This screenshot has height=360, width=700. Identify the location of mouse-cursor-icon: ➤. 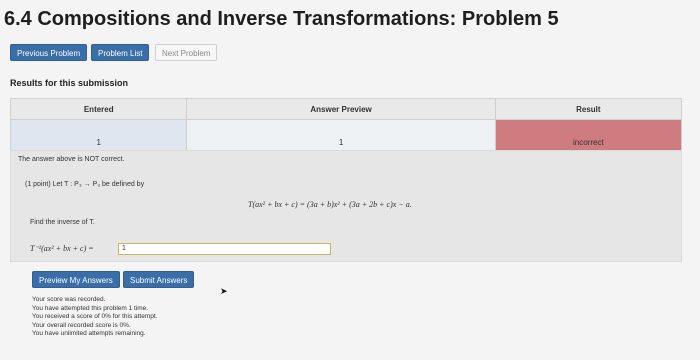
(224, 291).